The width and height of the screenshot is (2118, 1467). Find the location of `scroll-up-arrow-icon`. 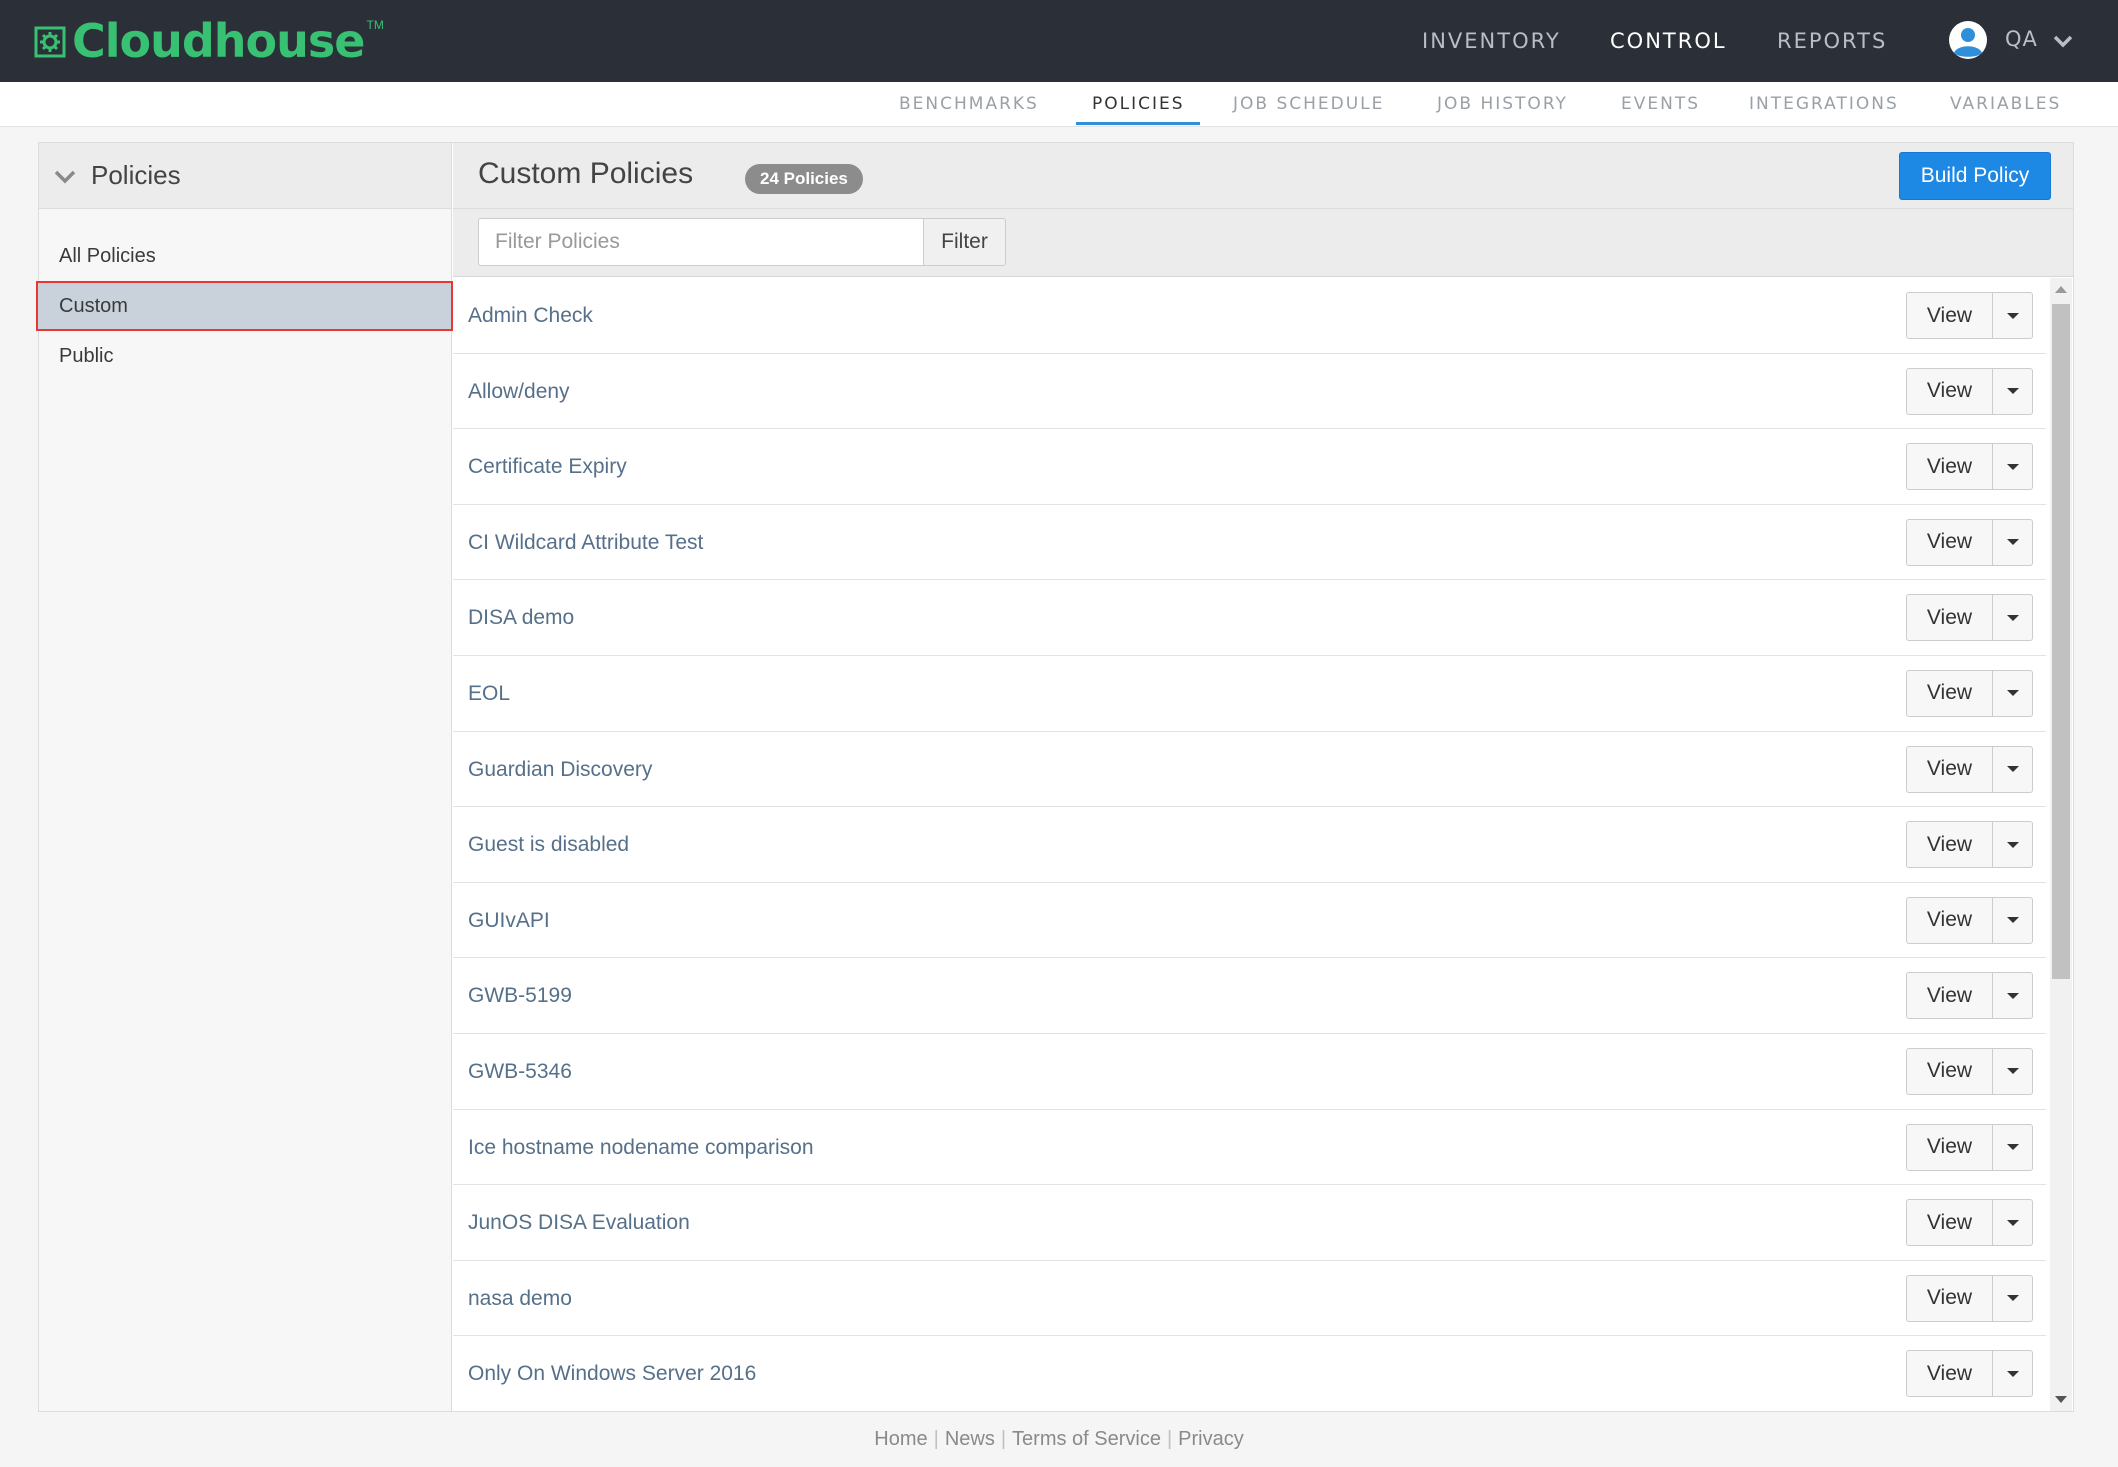

scroll-up-arrow-icon is located at coordinates (2061, 289).